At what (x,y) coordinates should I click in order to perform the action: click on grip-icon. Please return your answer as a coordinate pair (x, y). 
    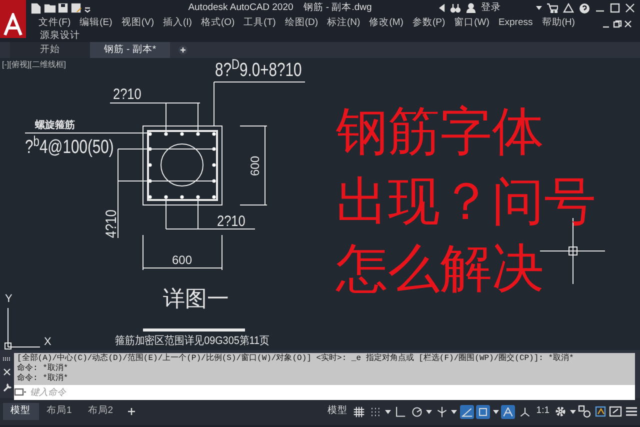
    Looking at the image, I should click on (7, 358).